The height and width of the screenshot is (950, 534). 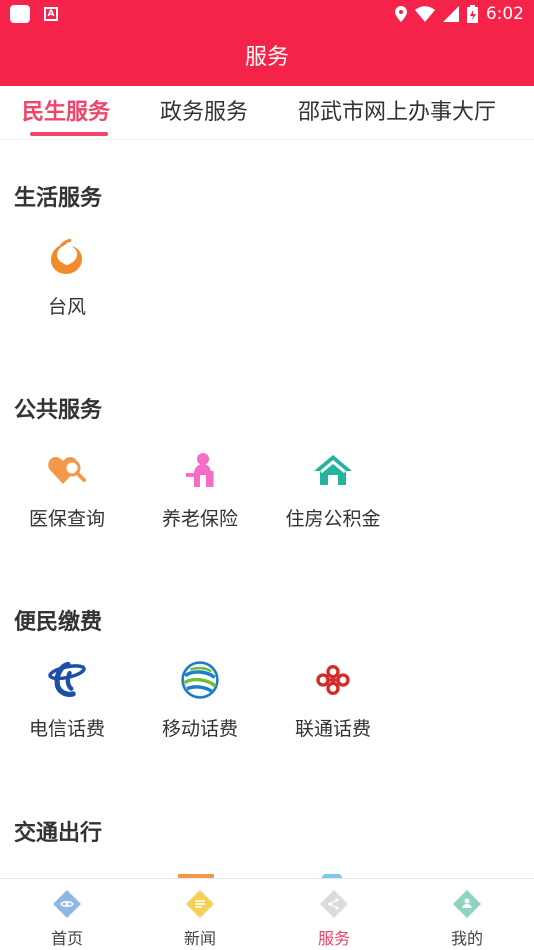 I want to click on typhoon-icon, so click(x=67, y=258).